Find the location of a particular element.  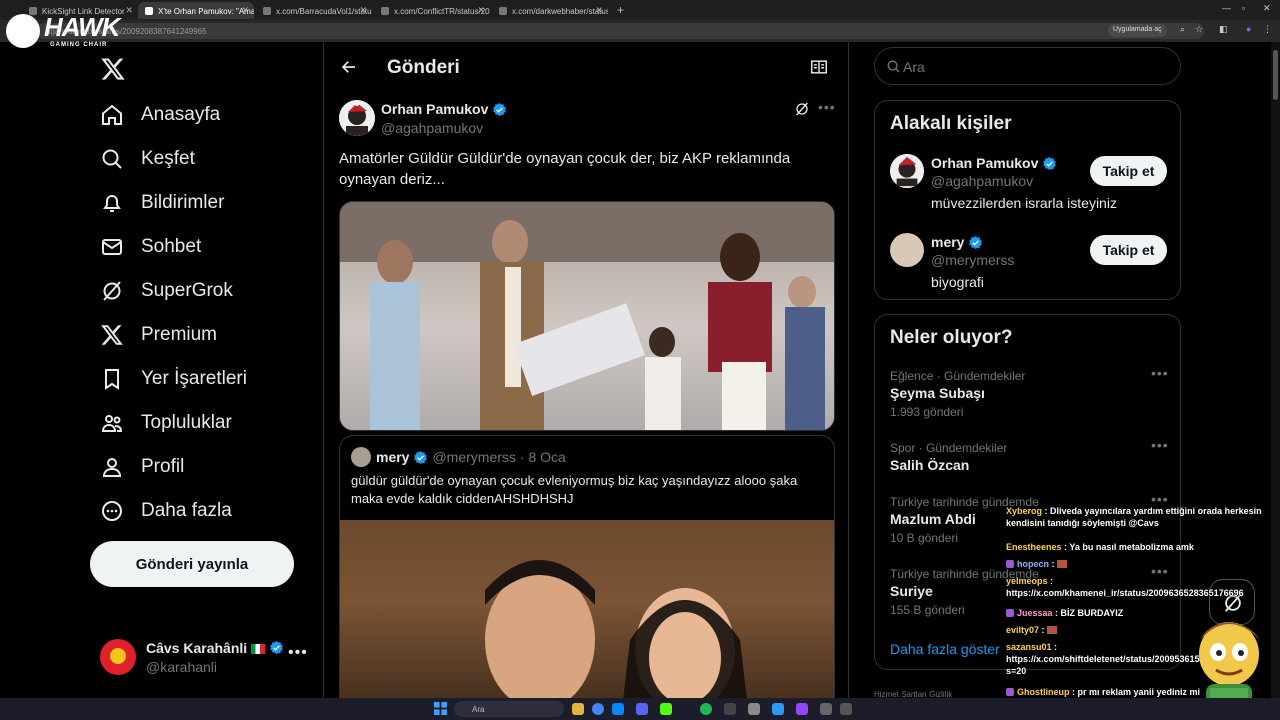

zoom-icon: ⌕ is located at coordinates (1182, 29).